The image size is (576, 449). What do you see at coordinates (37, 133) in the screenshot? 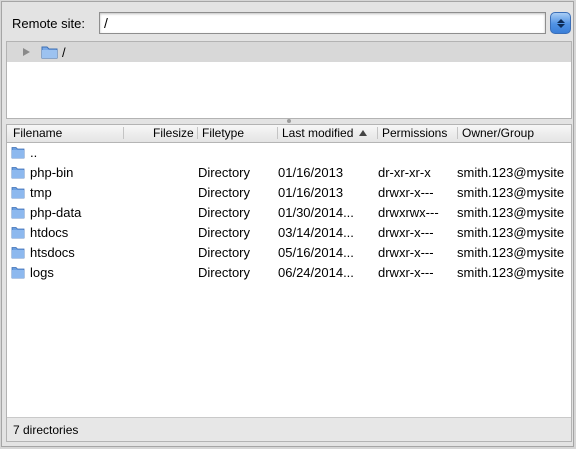
I see `column-header-filename: Filename` at bounding box center [37, 133].